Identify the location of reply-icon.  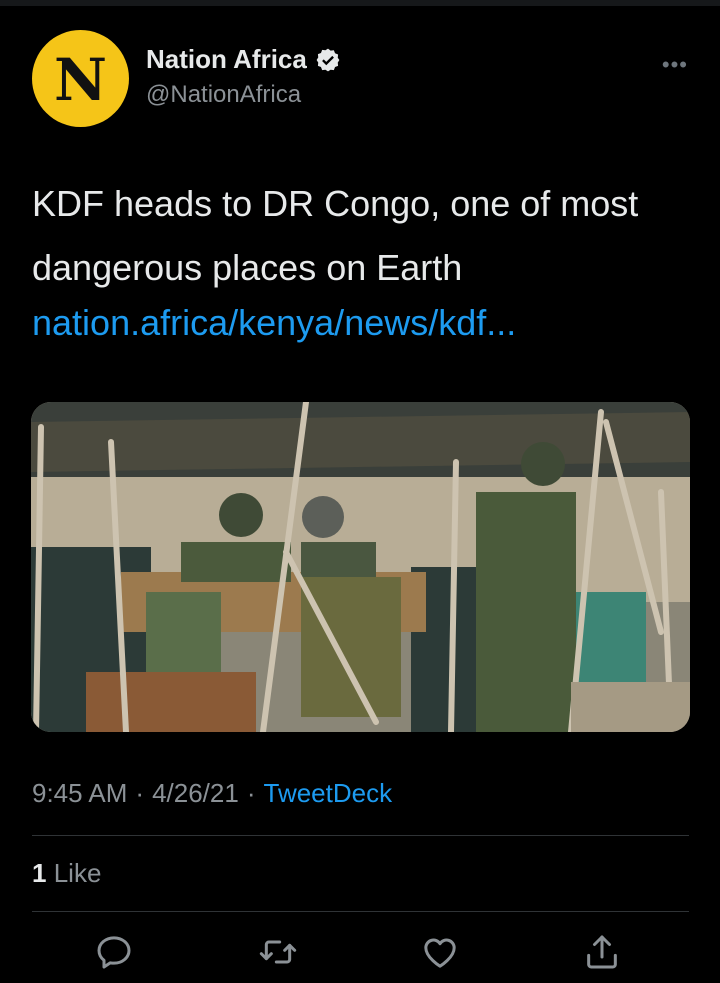
(114, 952).